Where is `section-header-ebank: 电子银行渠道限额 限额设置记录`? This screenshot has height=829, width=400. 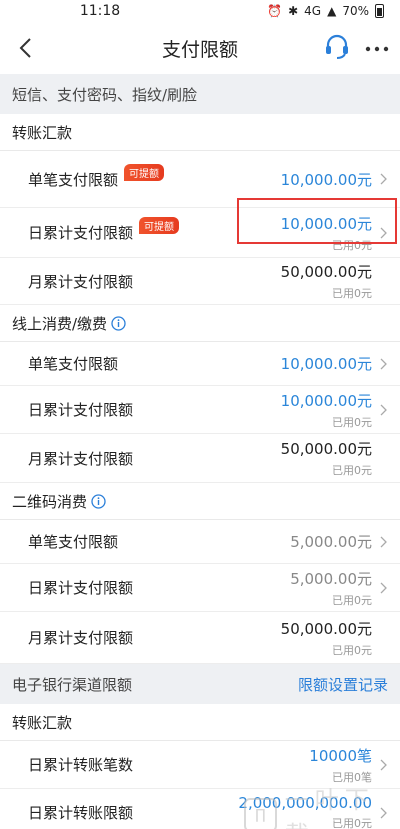
section-header-ebank: 电子银行渠道限额 限额设置记录 is located at coordinates (200, 684).